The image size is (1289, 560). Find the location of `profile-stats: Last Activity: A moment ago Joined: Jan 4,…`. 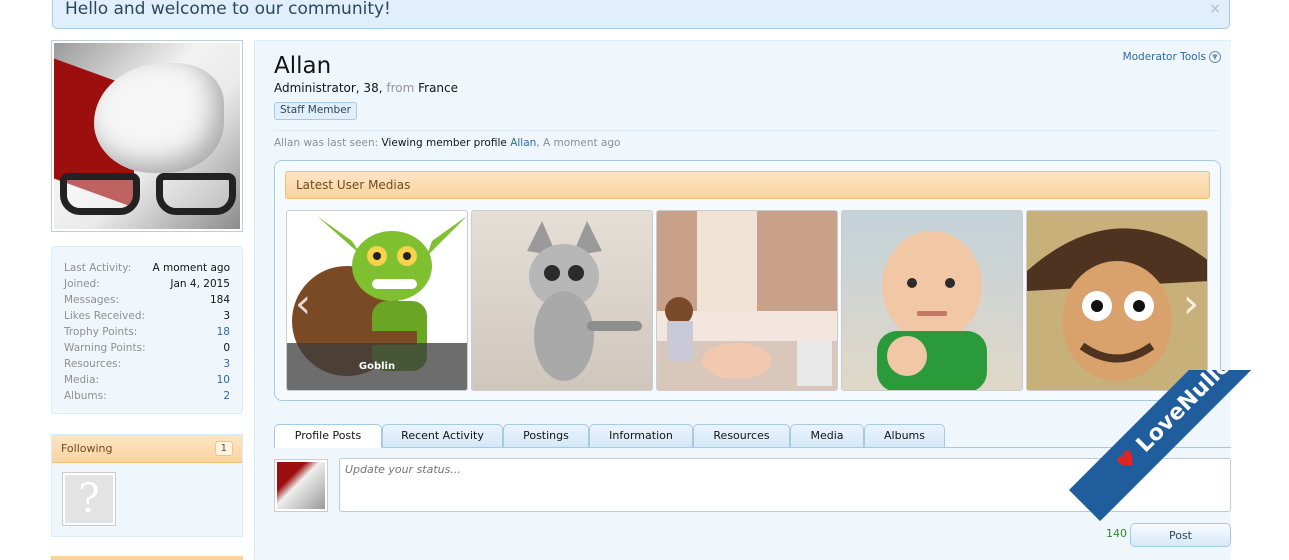

profile-stats: Last Activity: A moment ago Joined: Jan 4,… is located at coordinates (147, 330).